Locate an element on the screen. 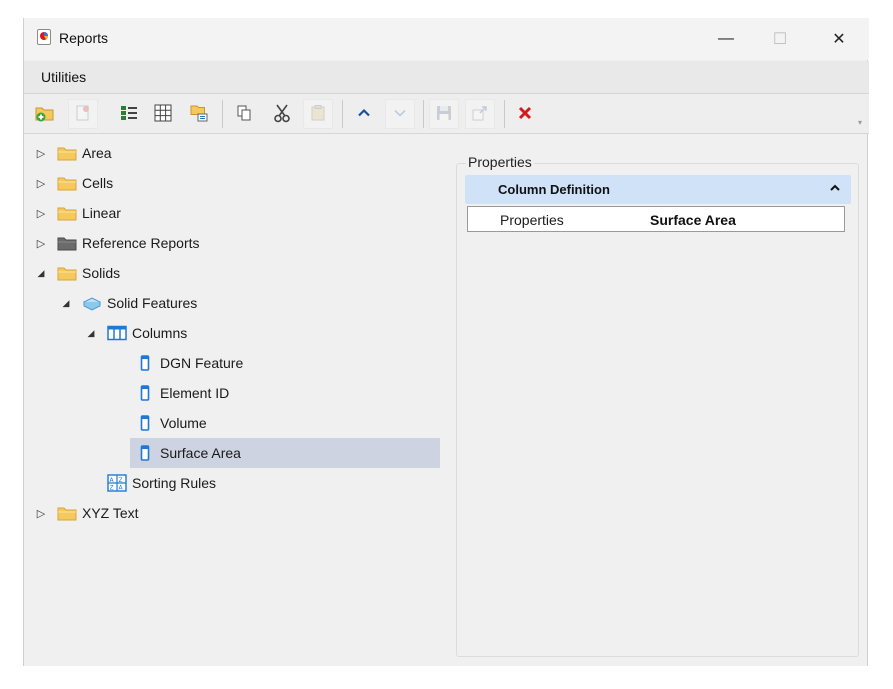  tree-item-sorting-rules: AZZA Sorting Rules is located at coordinates (161, 483).